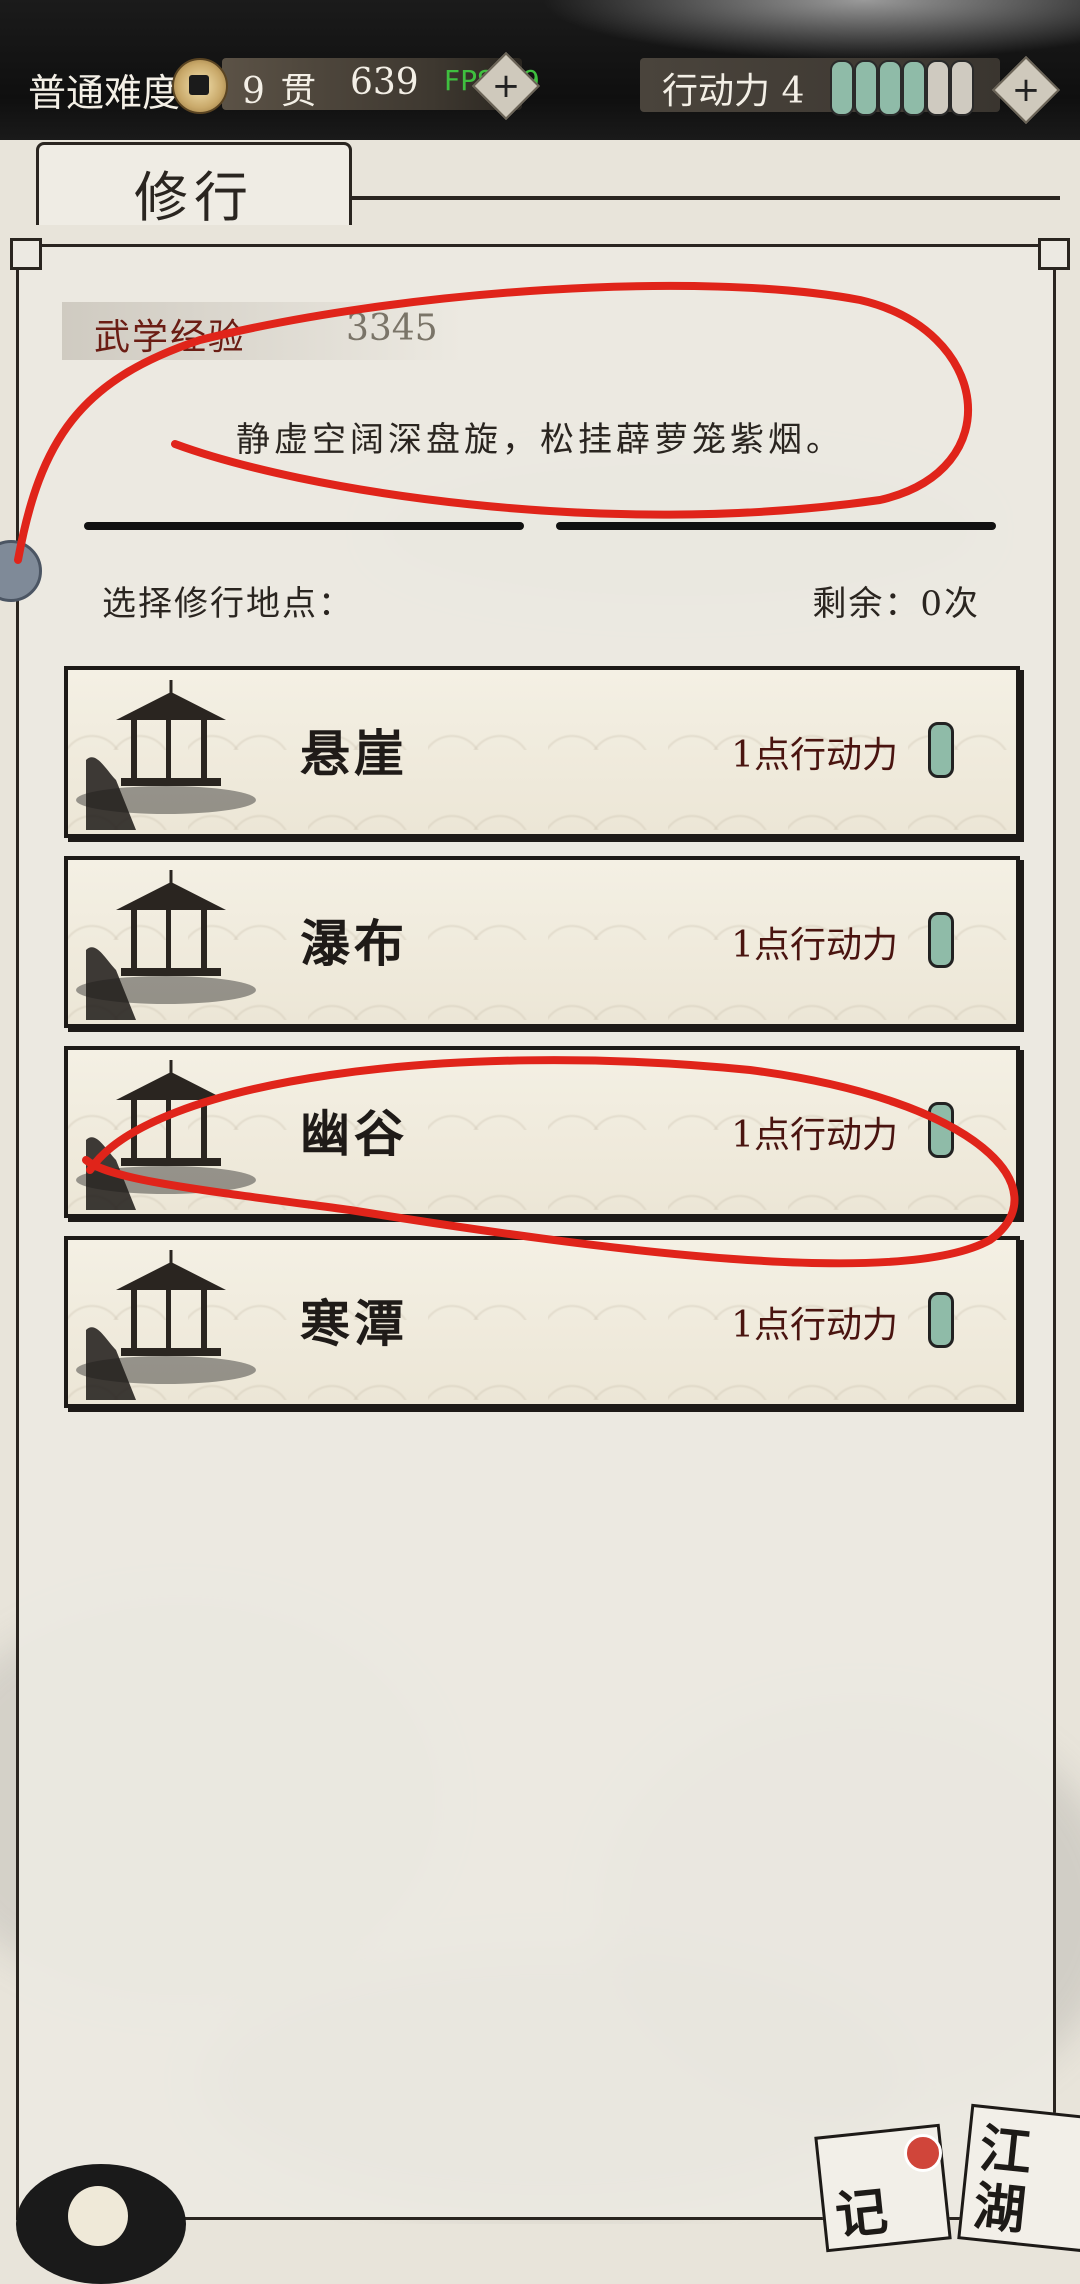 This screenshot has width=1080, height=2284. What do you see at coordinates (542, 942) in the screenshot?
I see `location-card: 瀑布 1点行动力` at bounding box center [542, 942].